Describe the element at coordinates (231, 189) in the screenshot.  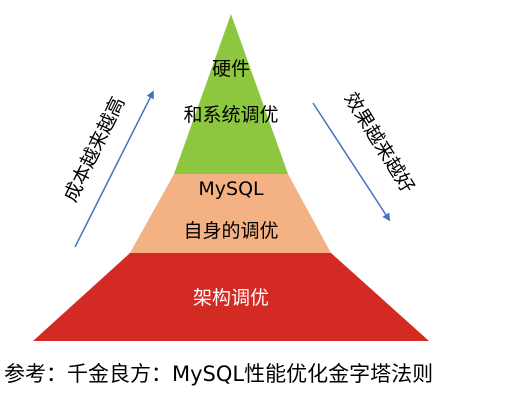
I see `tier-middle-line-1: MySQL` at that location.